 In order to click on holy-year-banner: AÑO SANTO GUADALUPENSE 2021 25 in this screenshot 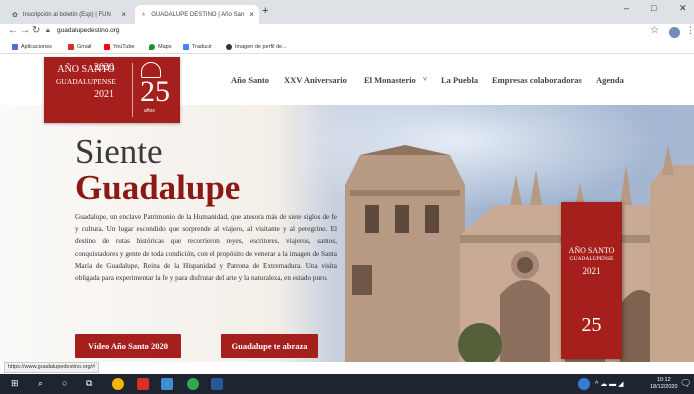, I will do `click(591, 280)`.